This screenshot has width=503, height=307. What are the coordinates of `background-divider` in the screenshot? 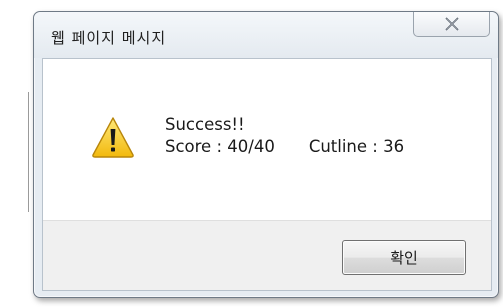 It's located at (28, 152).